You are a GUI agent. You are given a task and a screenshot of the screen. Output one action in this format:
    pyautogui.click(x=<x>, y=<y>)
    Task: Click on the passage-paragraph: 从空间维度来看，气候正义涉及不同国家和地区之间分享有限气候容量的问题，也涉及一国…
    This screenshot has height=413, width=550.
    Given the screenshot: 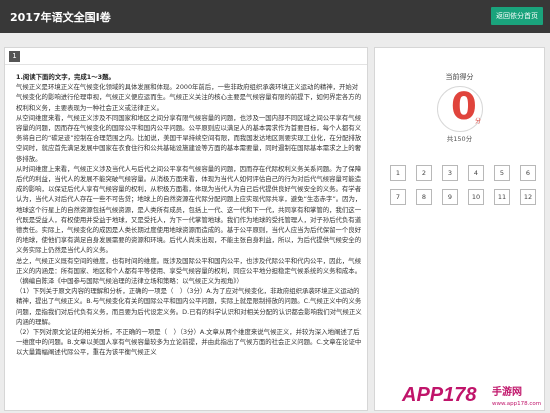 What is the action you would take?
    pyautogui.click(x=189, y=138)
    